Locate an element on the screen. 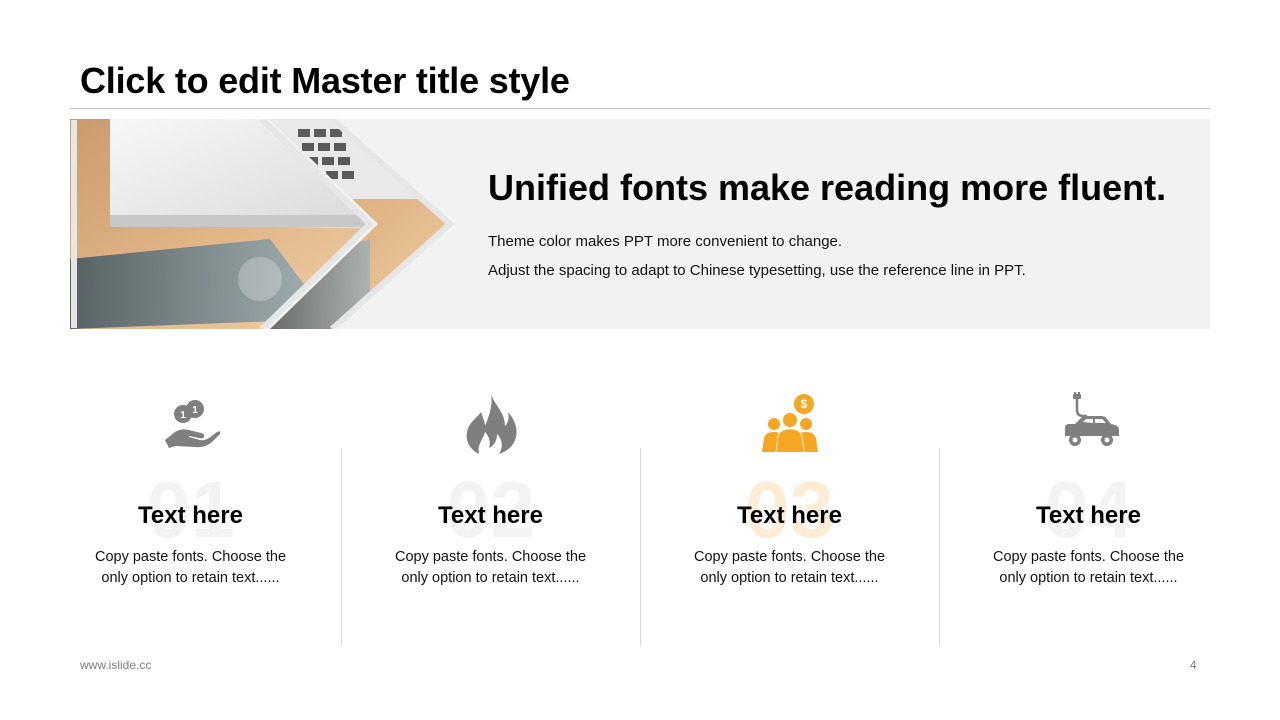 The height and width of the screenshot is (720, 1280). title-divider is located at coordinates (640, 108).